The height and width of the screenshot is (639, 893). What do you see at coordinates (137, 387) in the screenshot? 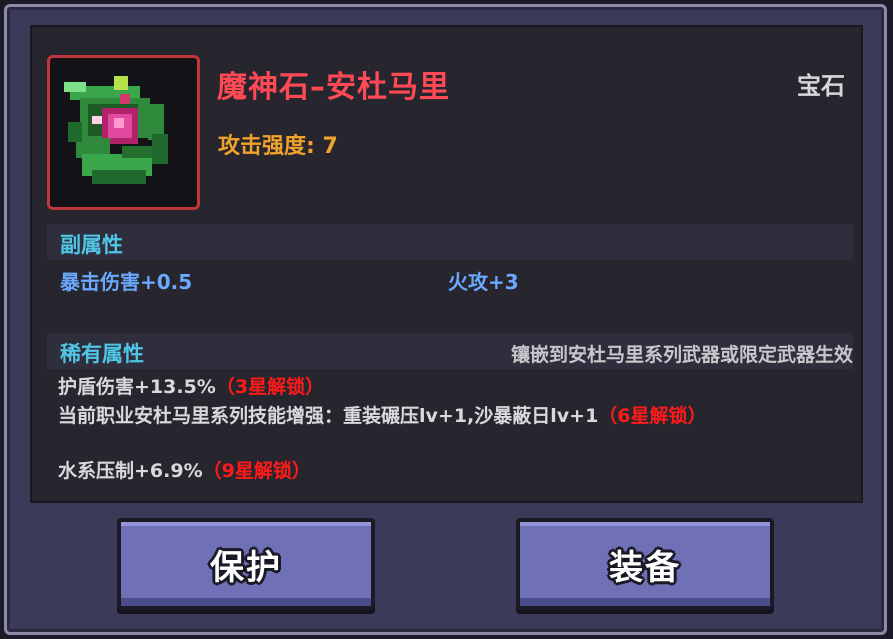
I see `rare-attribute-text: 护盾伤害+13.5%` at bounding box center [137, 387].